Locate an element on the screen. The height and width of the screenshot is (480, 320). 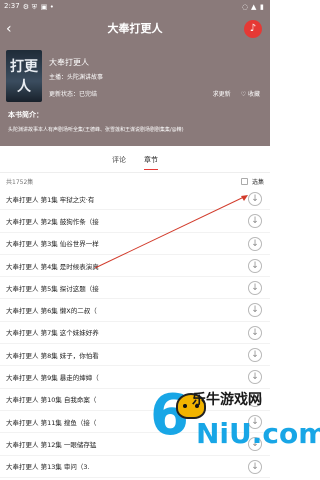
chapter-row: 大奉打更人 第3集 仙谷世界一样 ↓ is located at coordinates (135, 244).